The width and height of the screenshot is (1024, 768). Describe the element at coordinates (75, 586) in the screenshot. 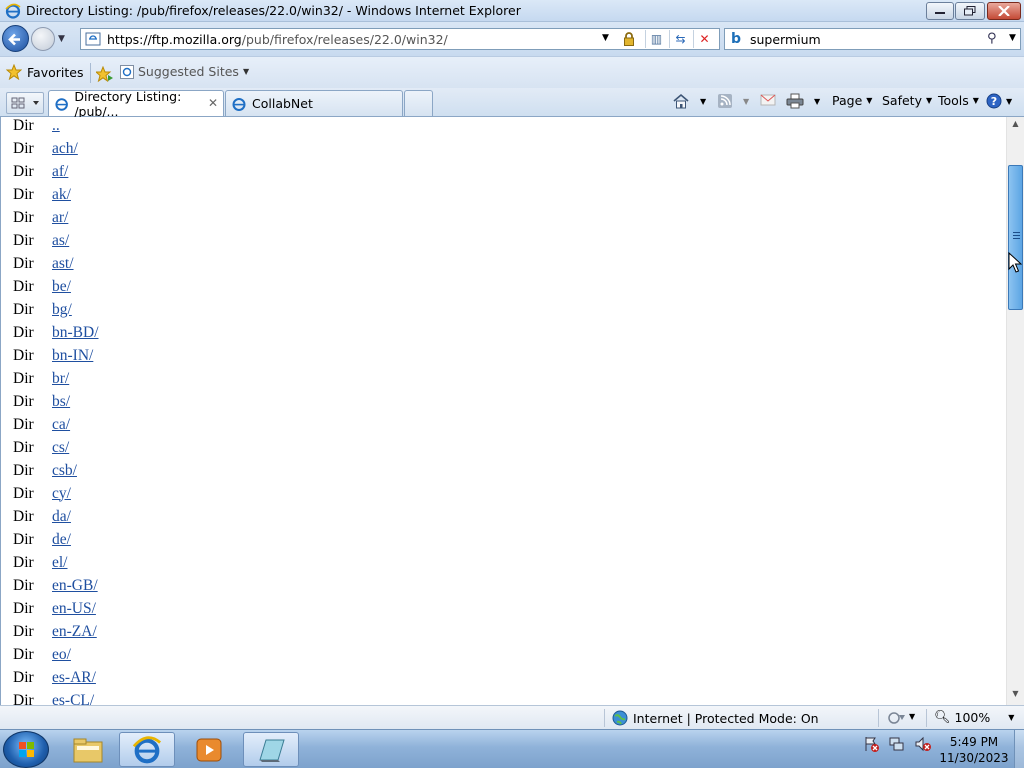

I see `directory-link: en-GB/` at that location.